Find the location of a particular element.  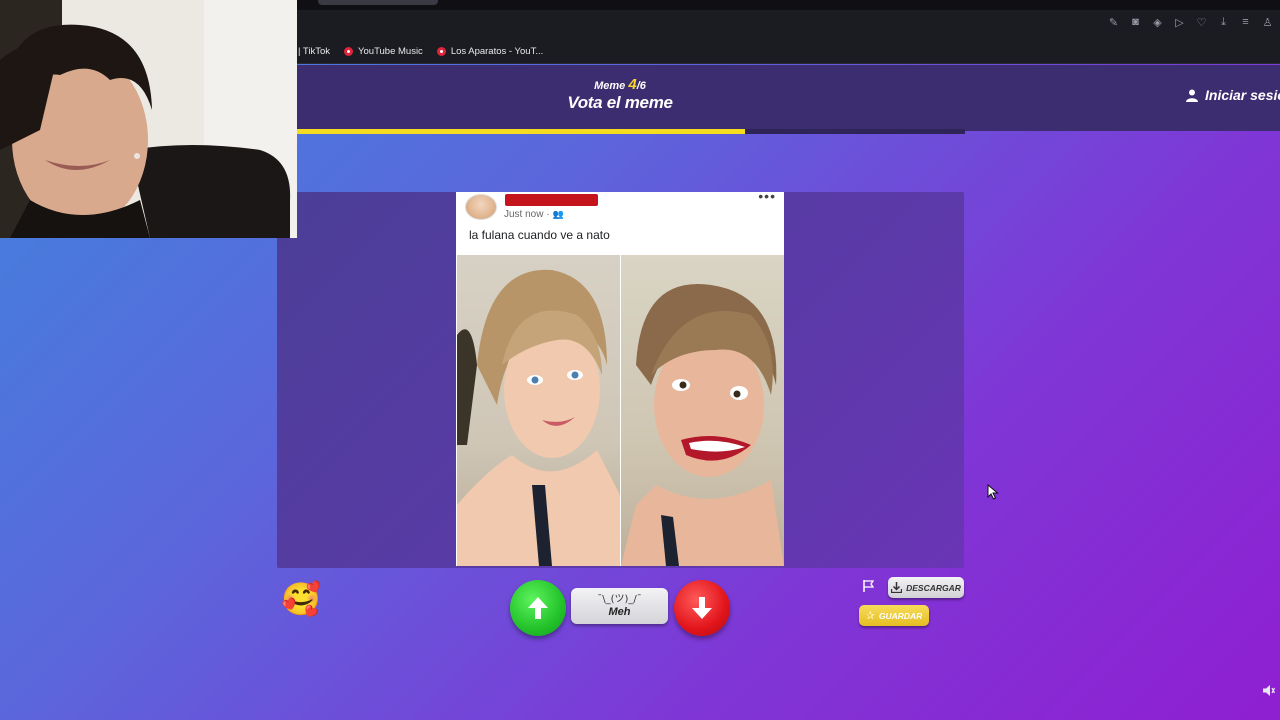

meme-counter-label: Meme is located at coordinates (610, 86).